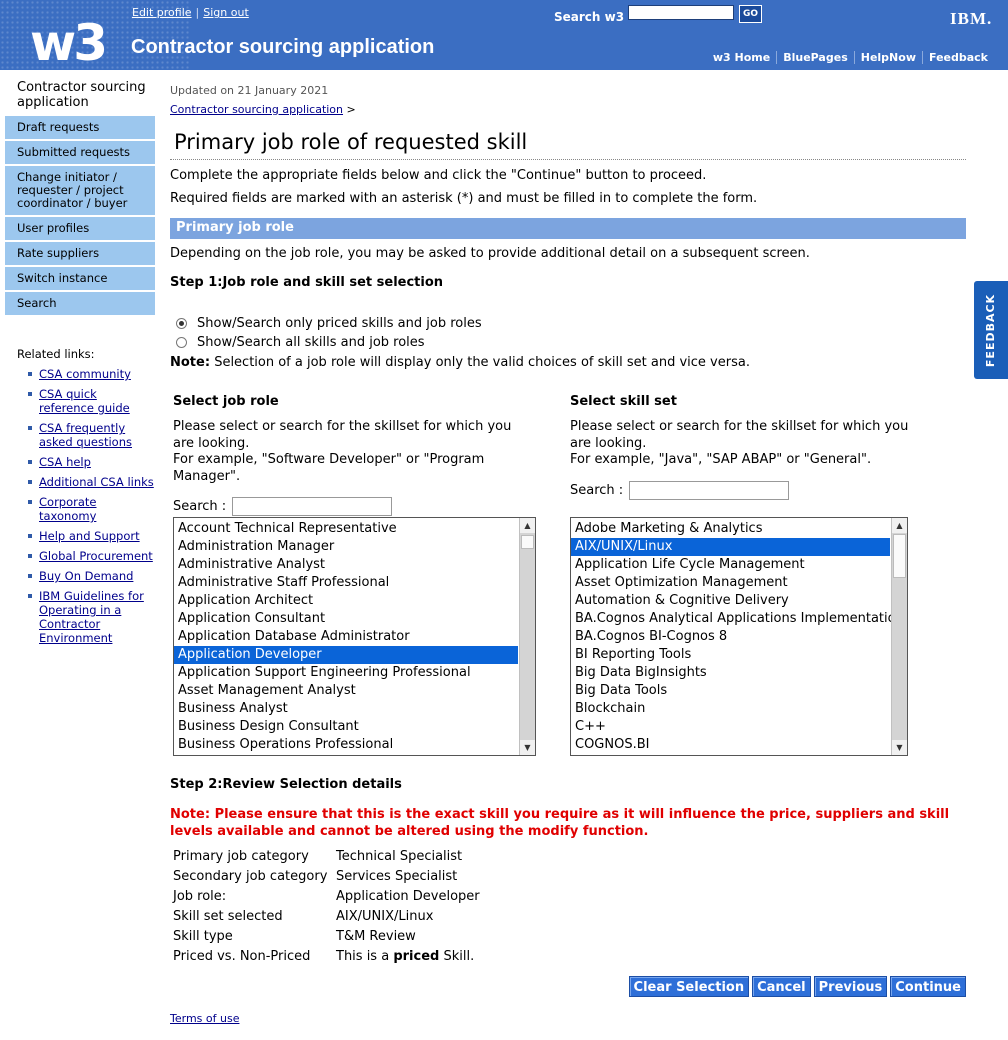 The height and width of the screenshot is (1040, 1008). I want to click on job-role-option: Account Technical Representative, so click(346, 529).